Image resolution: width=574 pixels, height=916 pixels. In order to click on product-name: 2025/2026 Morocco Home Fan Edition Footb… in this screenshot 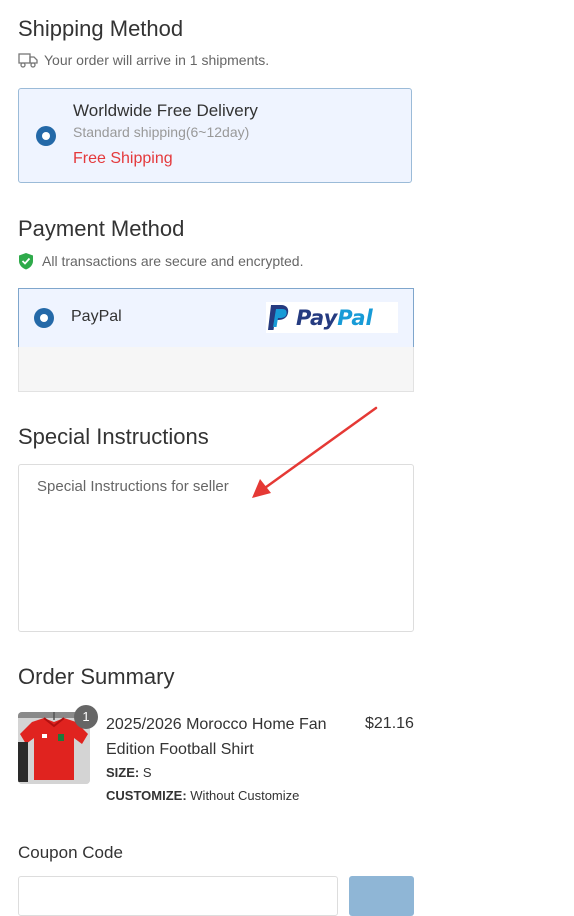, I will do `click(216, 737)`.